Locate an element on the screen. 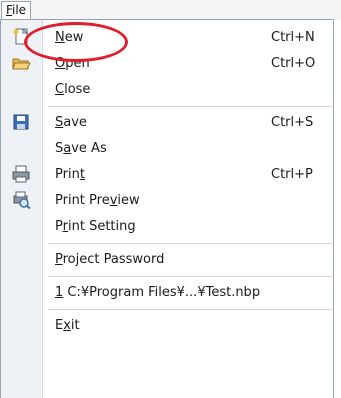 This screenshot has width=341, height=398. menu-item-exit: Exit is located at coordinates (167, 326).